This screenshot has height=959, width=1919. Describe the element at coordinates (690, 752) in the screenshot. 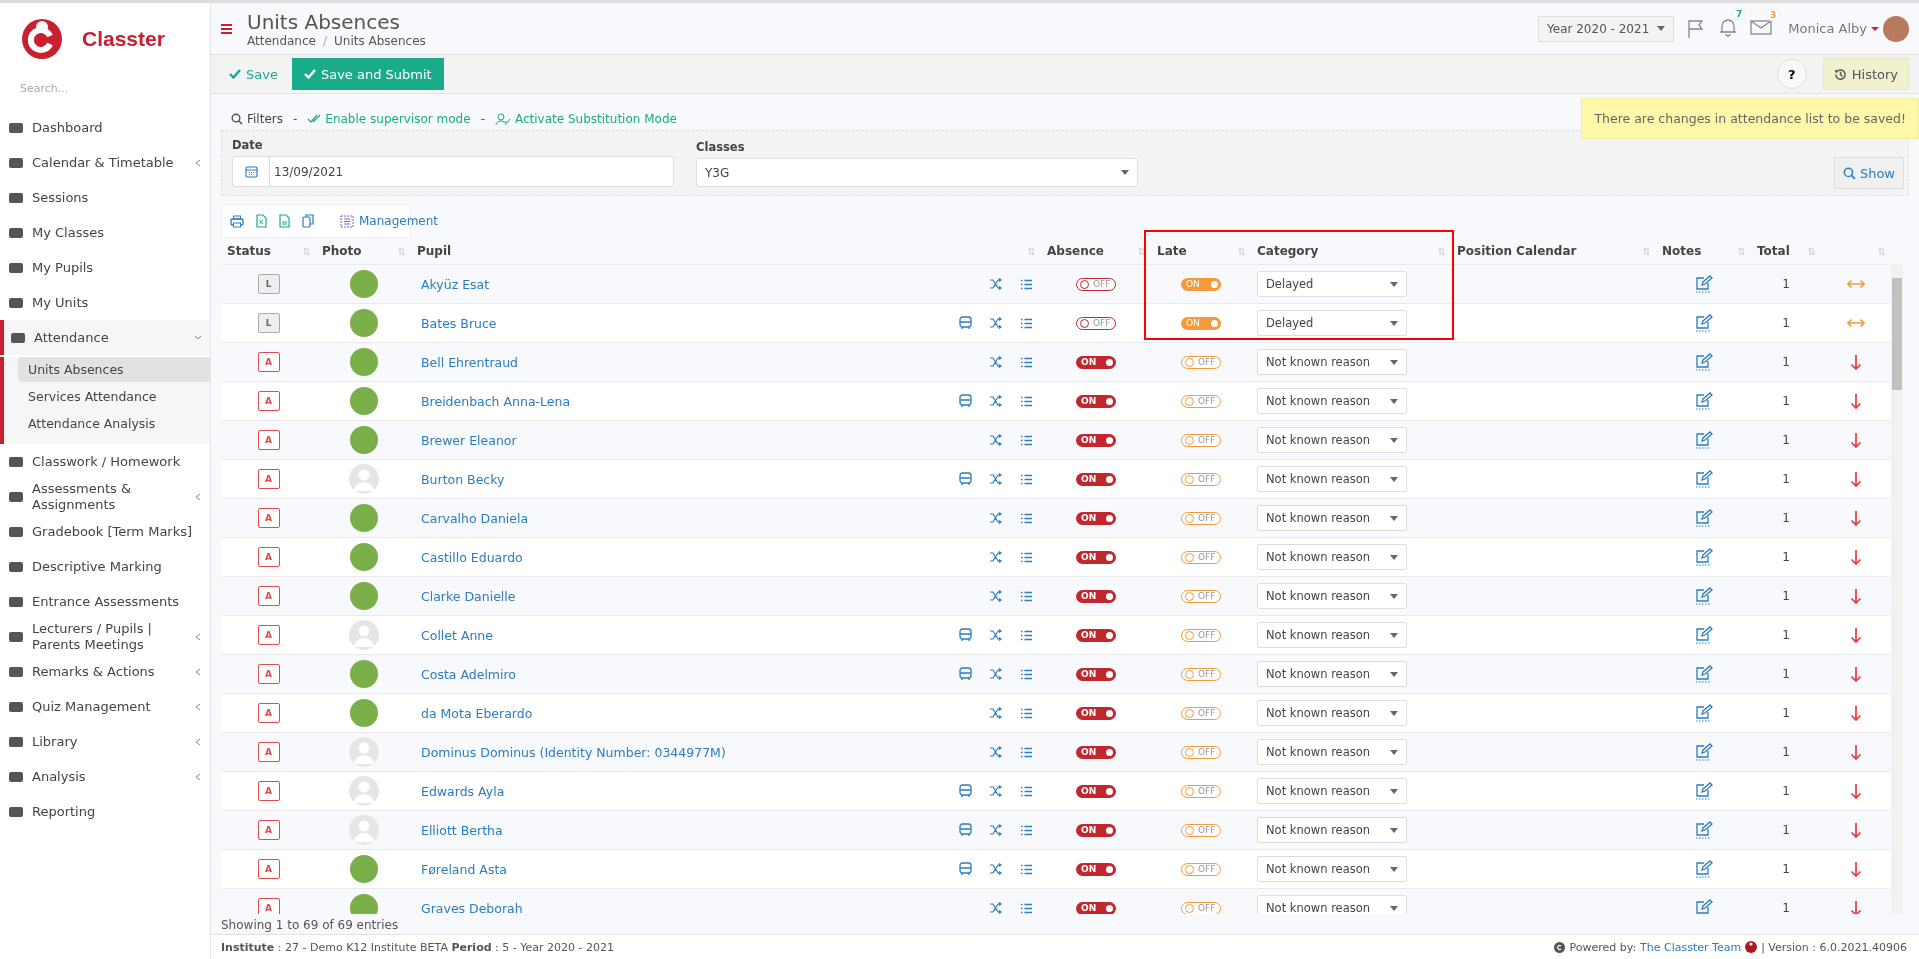

I see `pupil-name-link: Dominus Dominus (Identity Number: 0344977M)` at that location.